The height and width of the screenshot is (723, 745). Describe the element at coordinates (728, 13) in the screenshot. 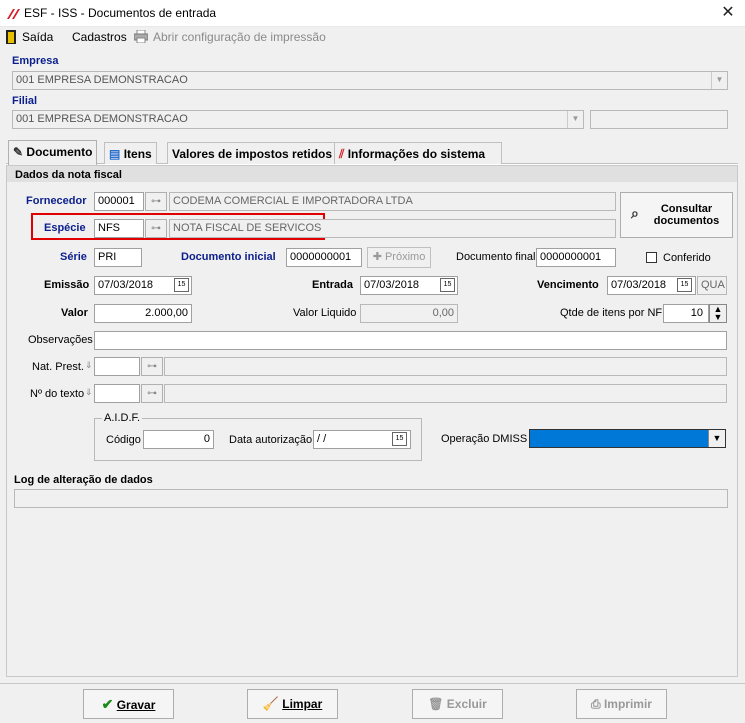

I see `close-icon: ✕` at that location.